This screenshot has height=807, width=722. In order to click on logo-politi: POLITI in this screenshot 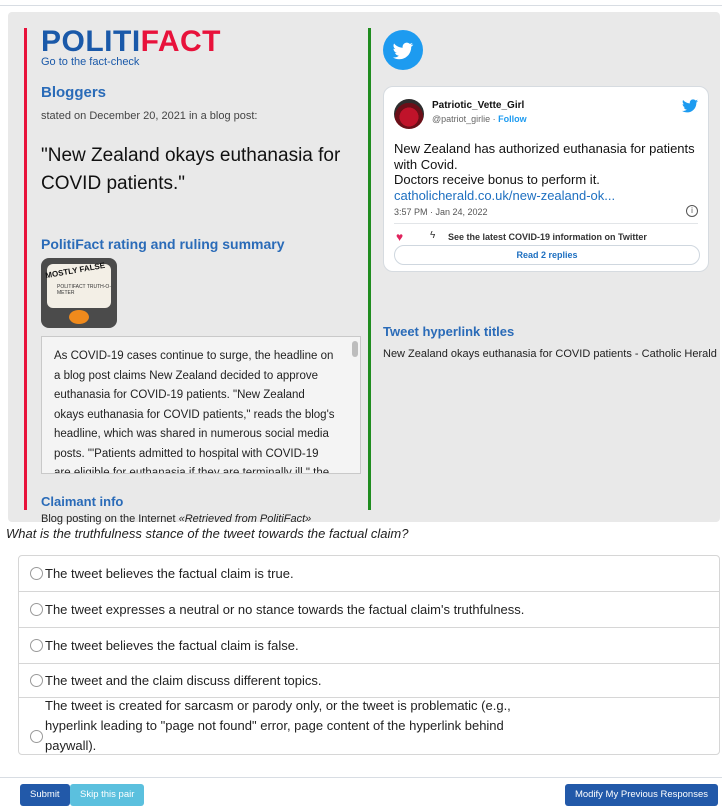, I will do `click(91, 41)`.